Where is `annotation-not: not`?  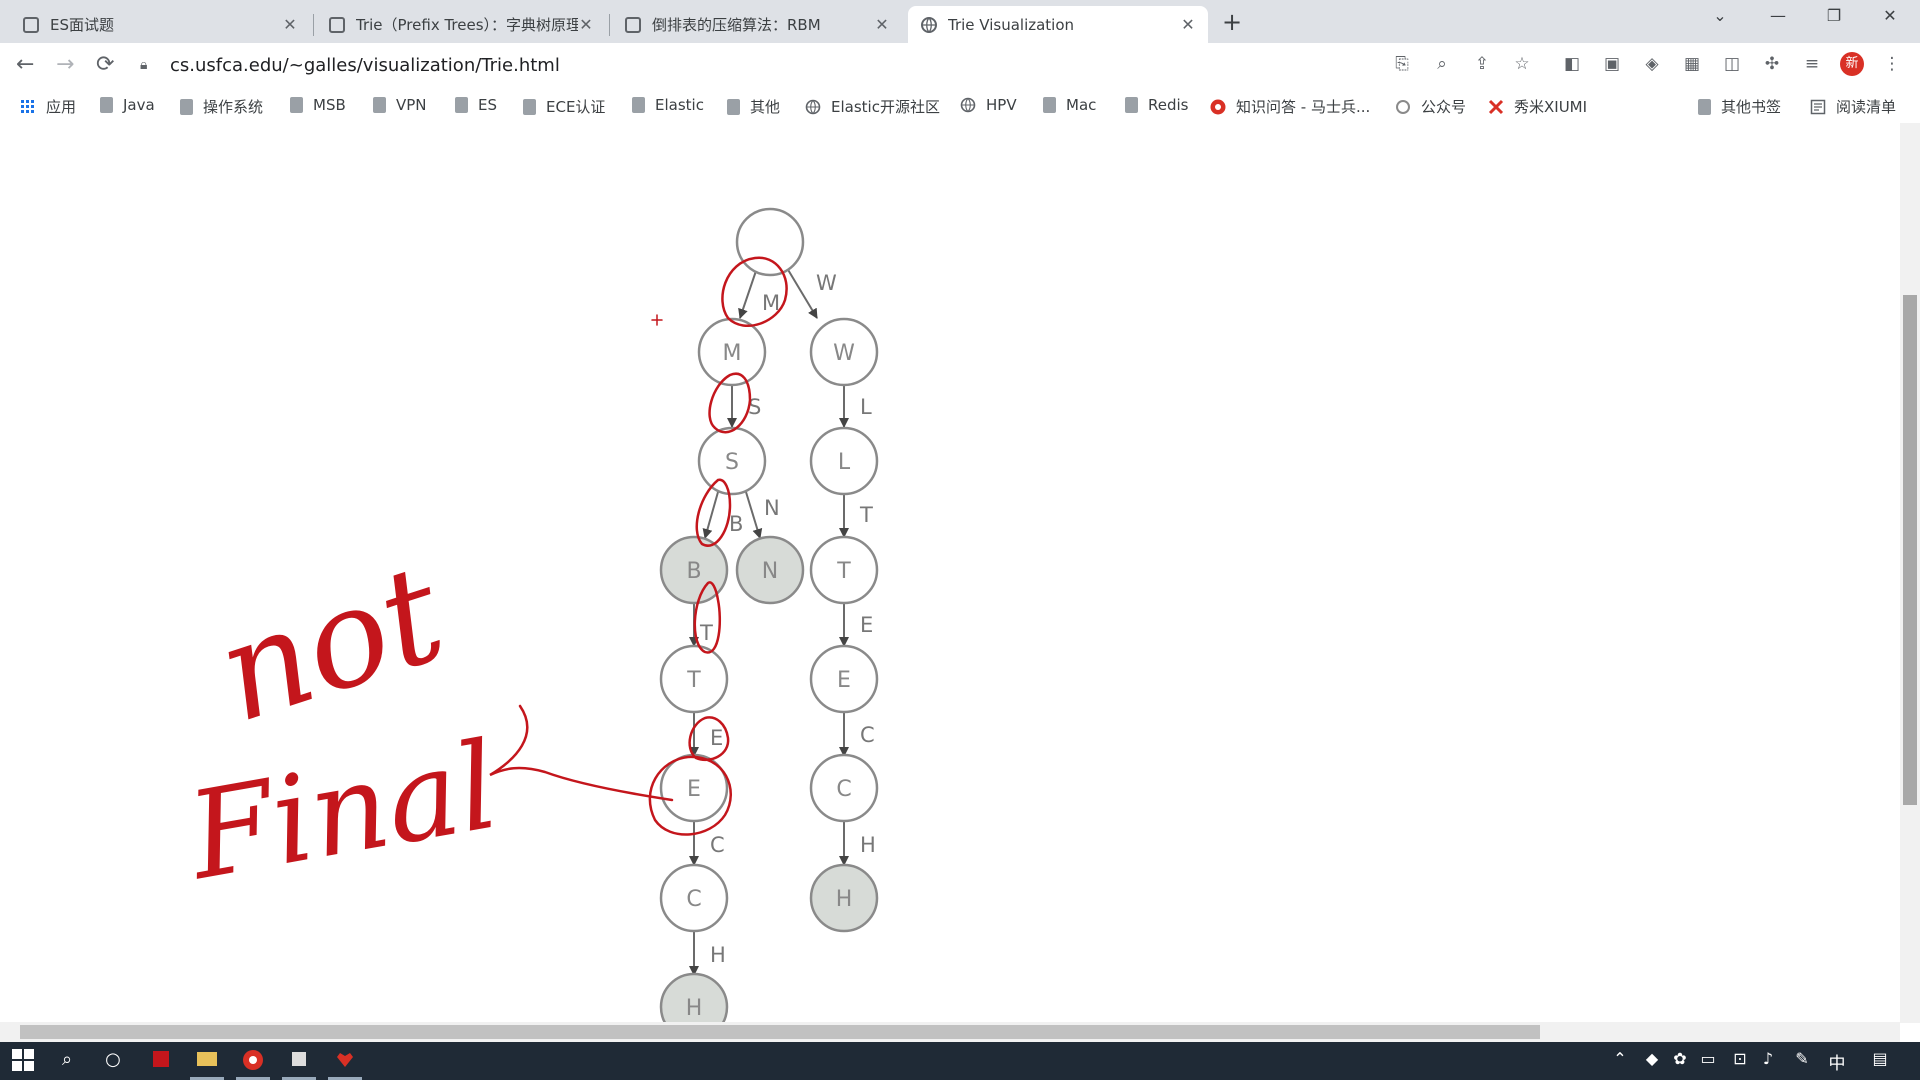 annotation-not: not is located at coordinates (331, 643).